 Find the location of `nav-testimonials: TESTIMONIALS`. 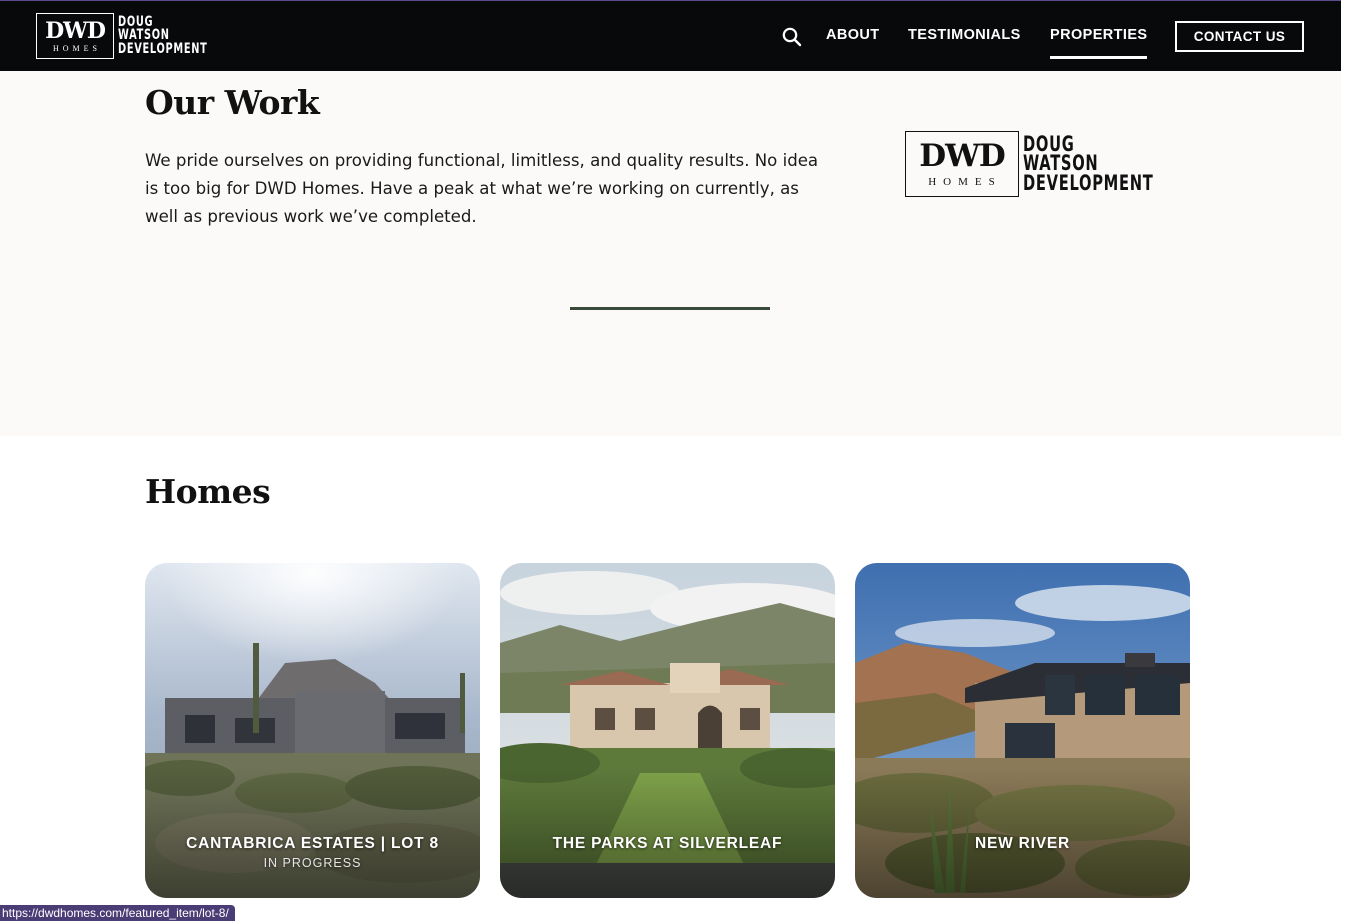

nav-testimonials: TESTIMONIALS is located at coordinates (964, 35).